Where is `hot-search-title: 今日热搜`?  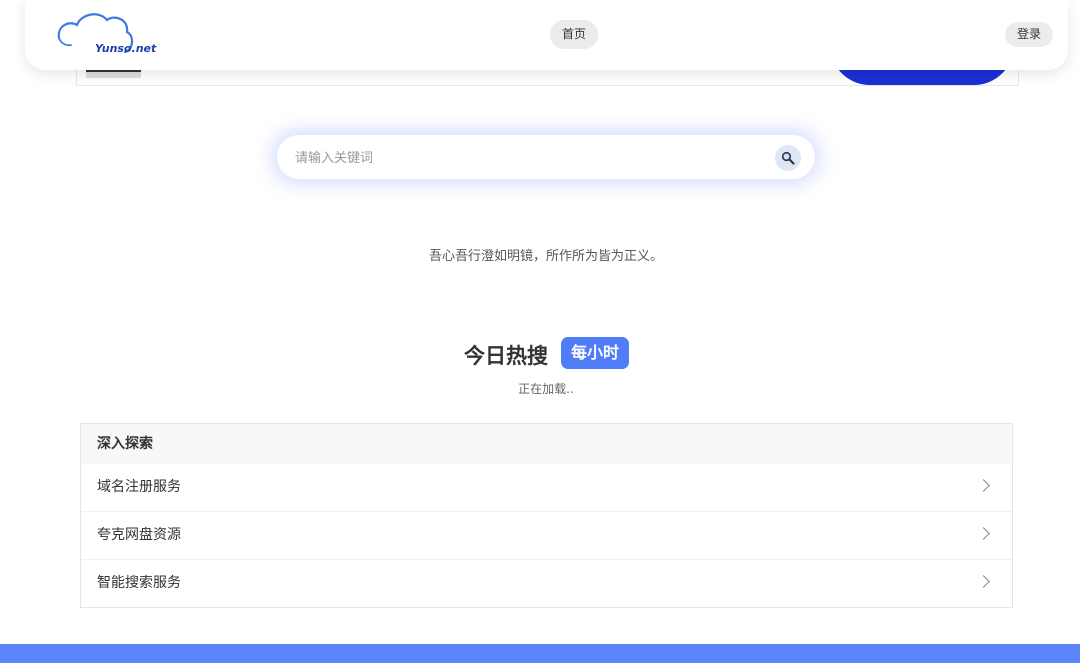 hot-search-title: 今日热搜 is located at coordinates (506, 356).